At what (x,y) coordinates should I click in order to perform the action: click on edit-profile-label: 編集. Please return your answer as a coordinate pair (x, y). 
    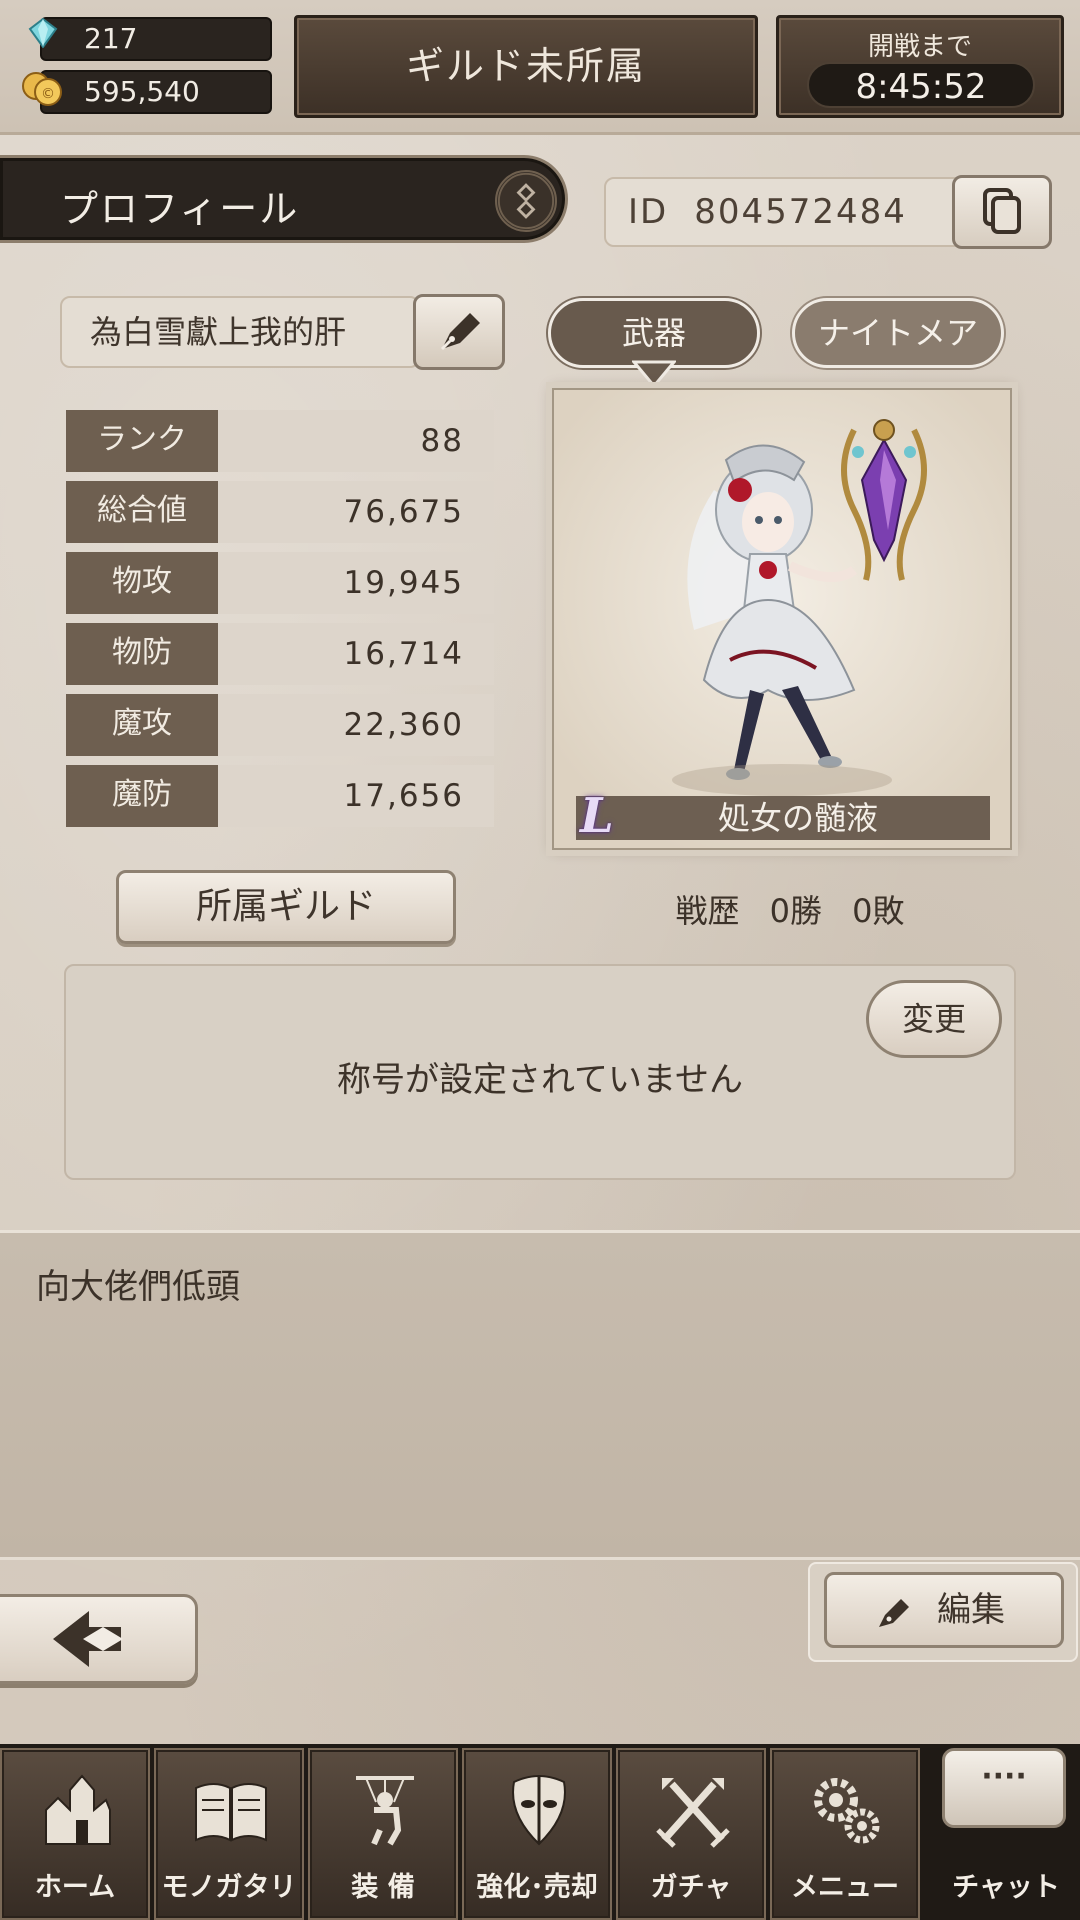
    Looking at the image, I should click on (971, 1610).